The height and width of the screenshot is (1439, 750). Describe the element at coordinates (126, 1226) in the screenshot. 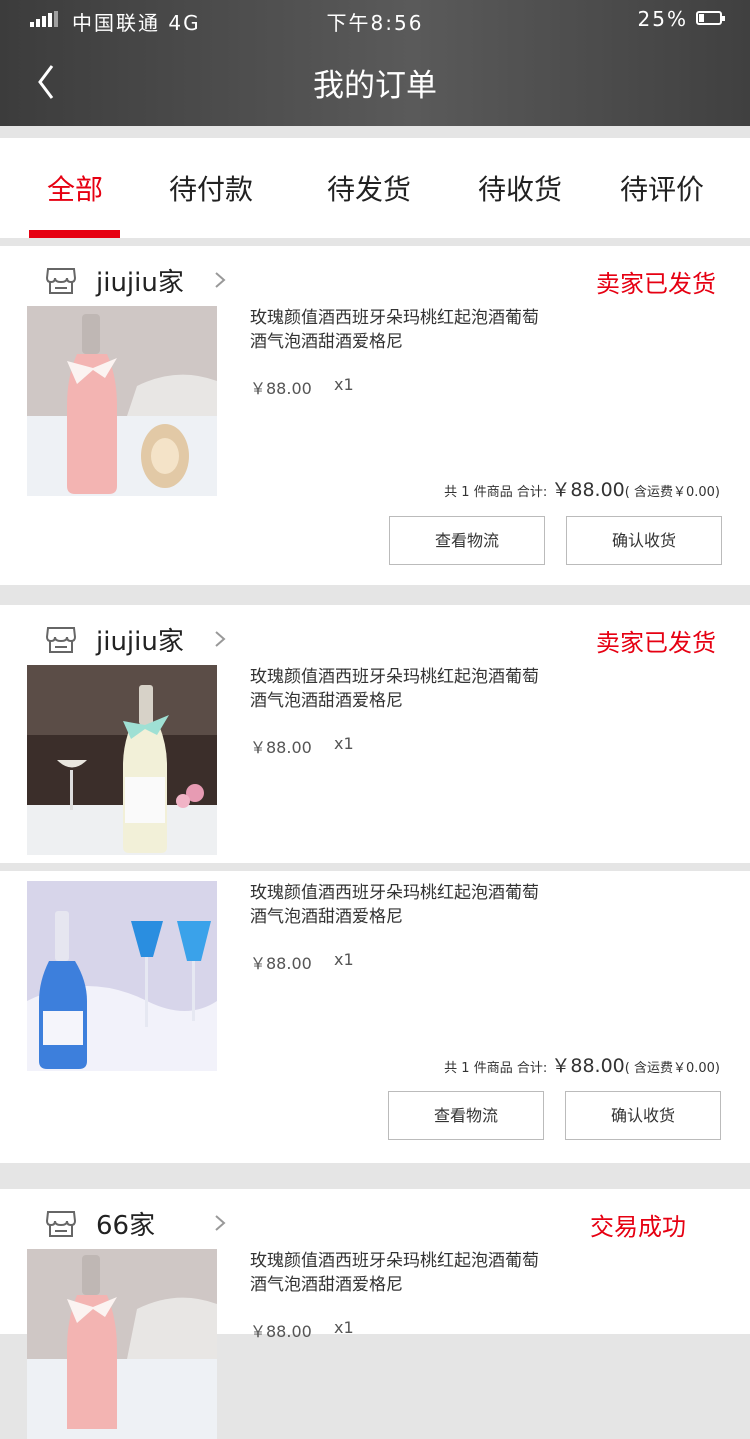

I see `shop-name: 66家` at that location.